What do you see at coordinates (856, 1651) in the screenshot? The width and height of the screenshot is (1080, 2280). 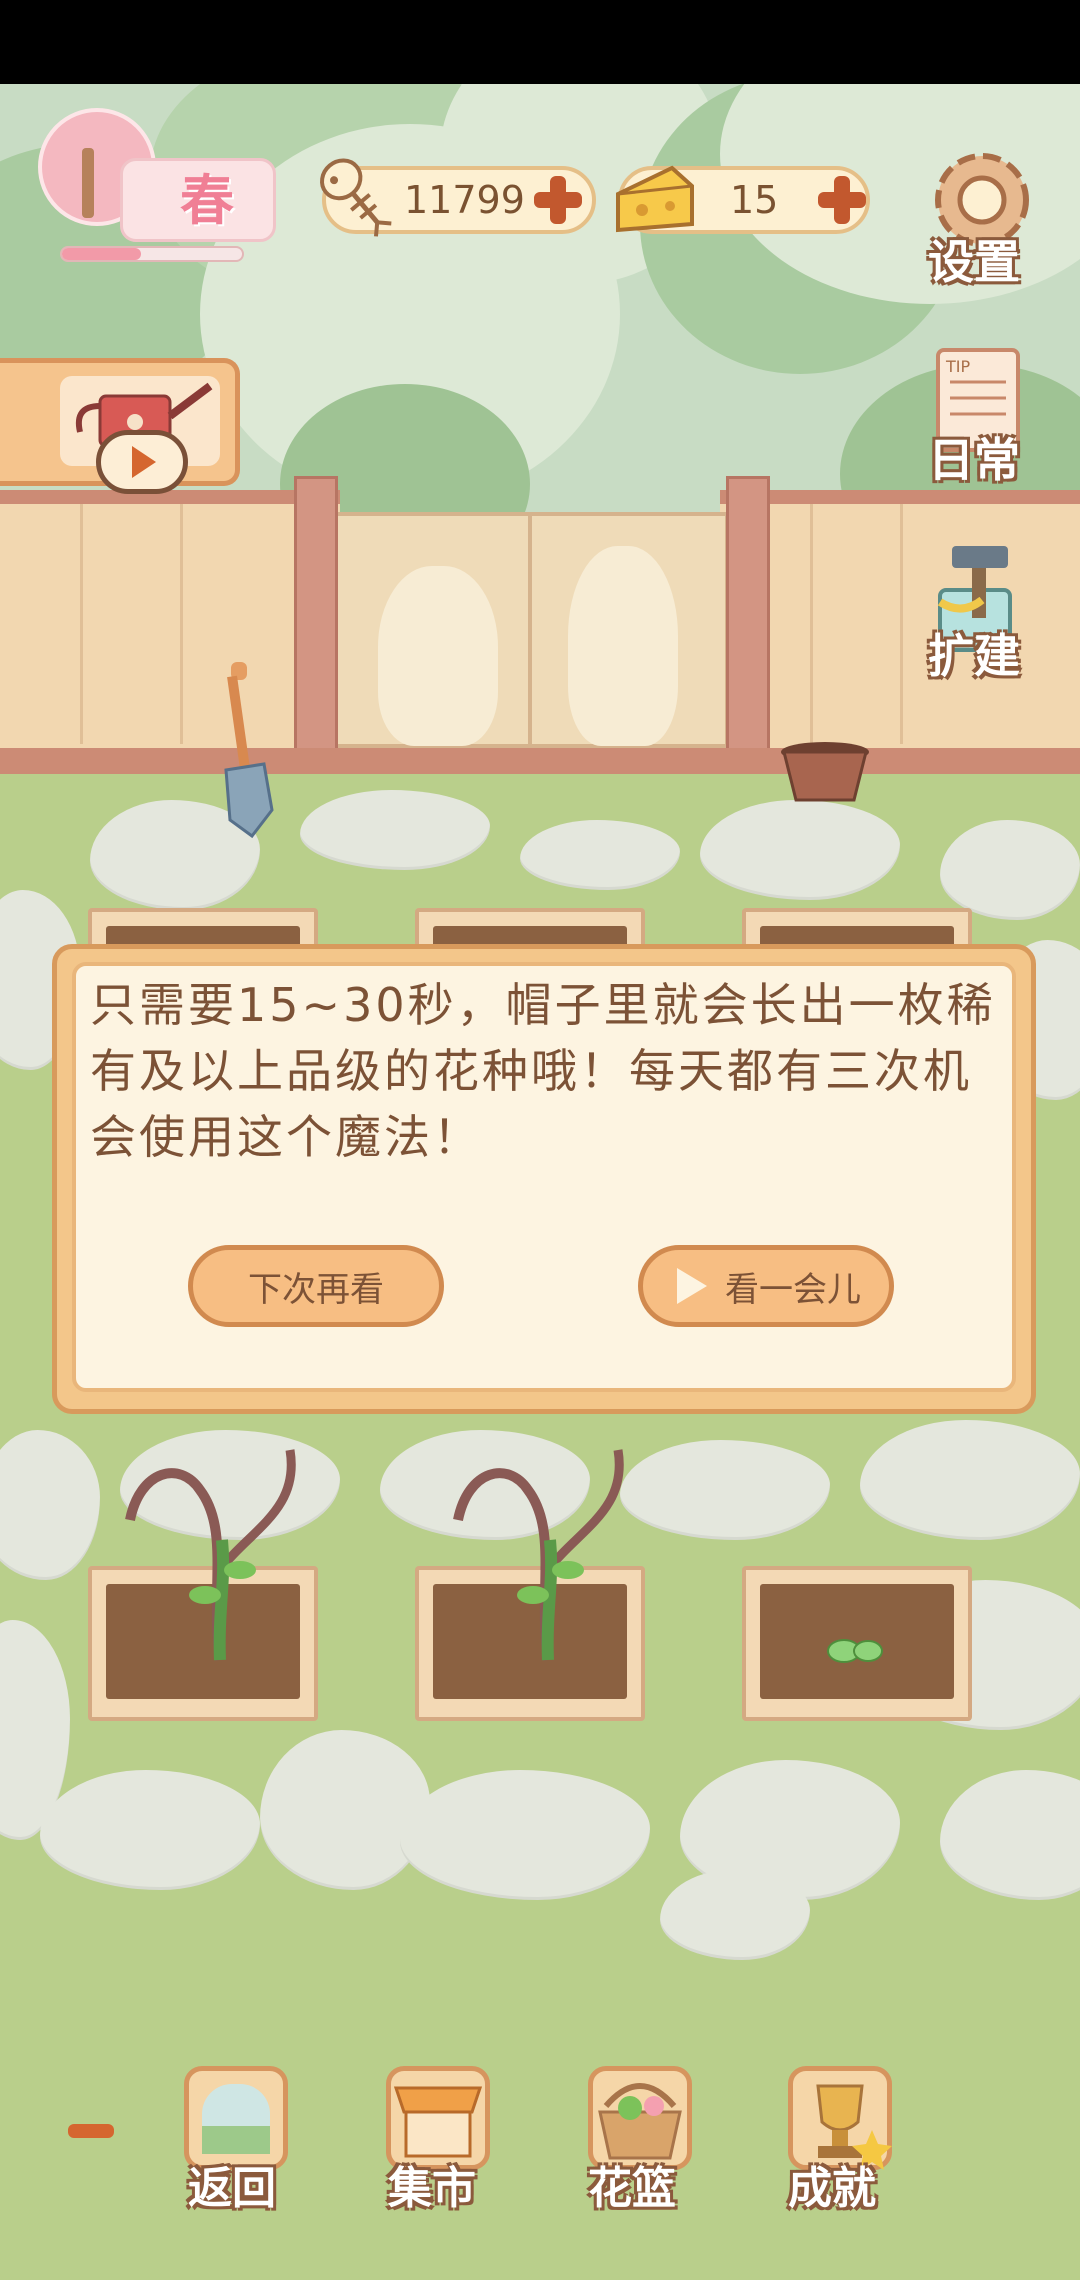 I see `sprout-icon` at bounding box center [856, 1651].